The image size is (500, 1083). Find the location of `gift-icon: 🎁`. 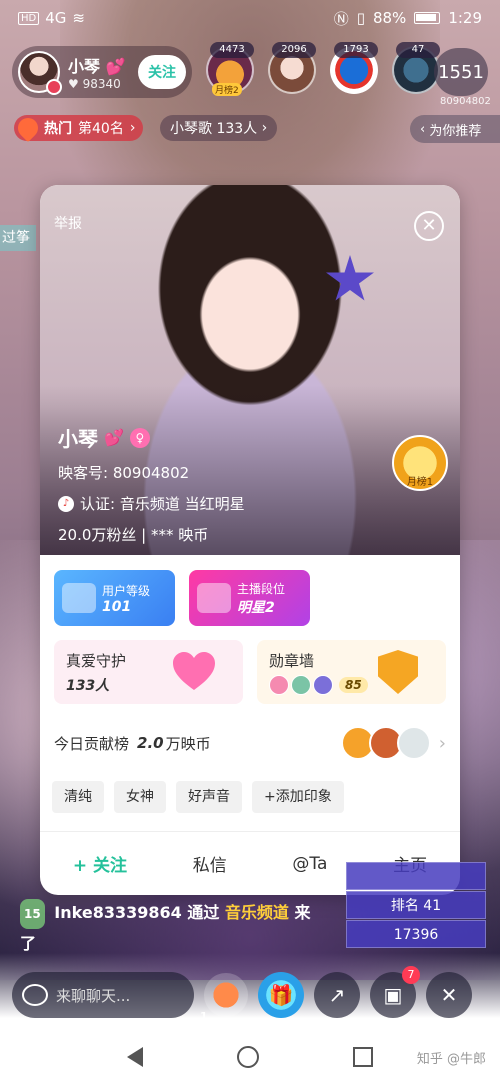

gift-icon: 🎁 is located at coordinates (281, 995).